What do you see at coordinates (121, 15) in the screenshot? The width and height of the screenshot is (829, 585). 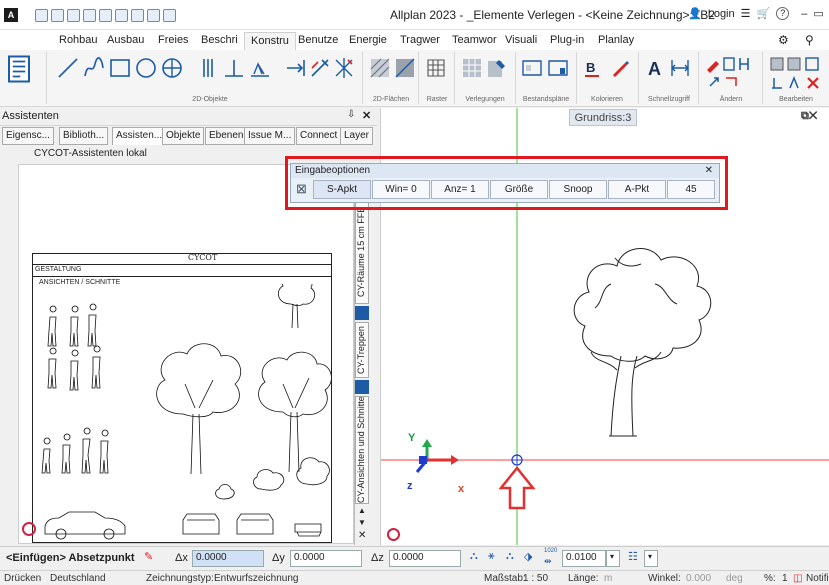 I see `redo-icon` at bounding box center [121, 15].